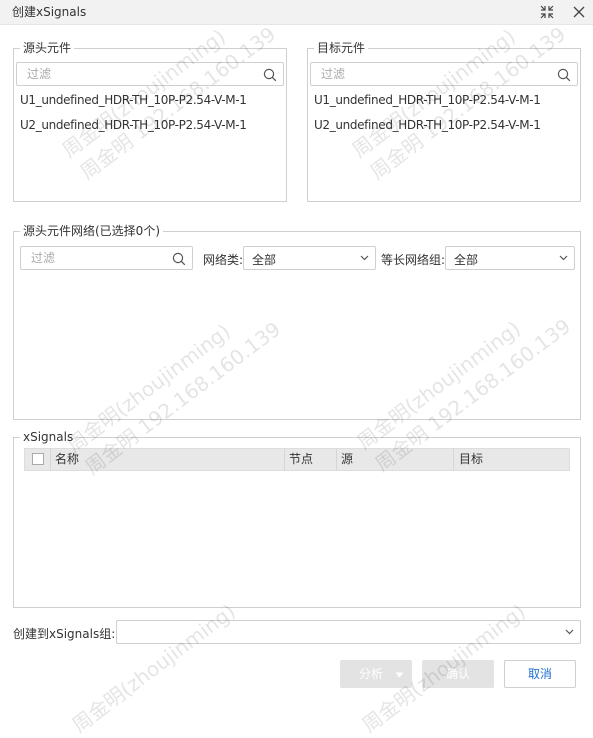 Image resolution: width=593 pixels, height=738 pixels. What do you see at coordinates (133, 100) in the screenshot?
I see `source-component-item: U1_undefined_HDR-TH_10P-P2.54-V-M-1` at bounding box center [133, 100].